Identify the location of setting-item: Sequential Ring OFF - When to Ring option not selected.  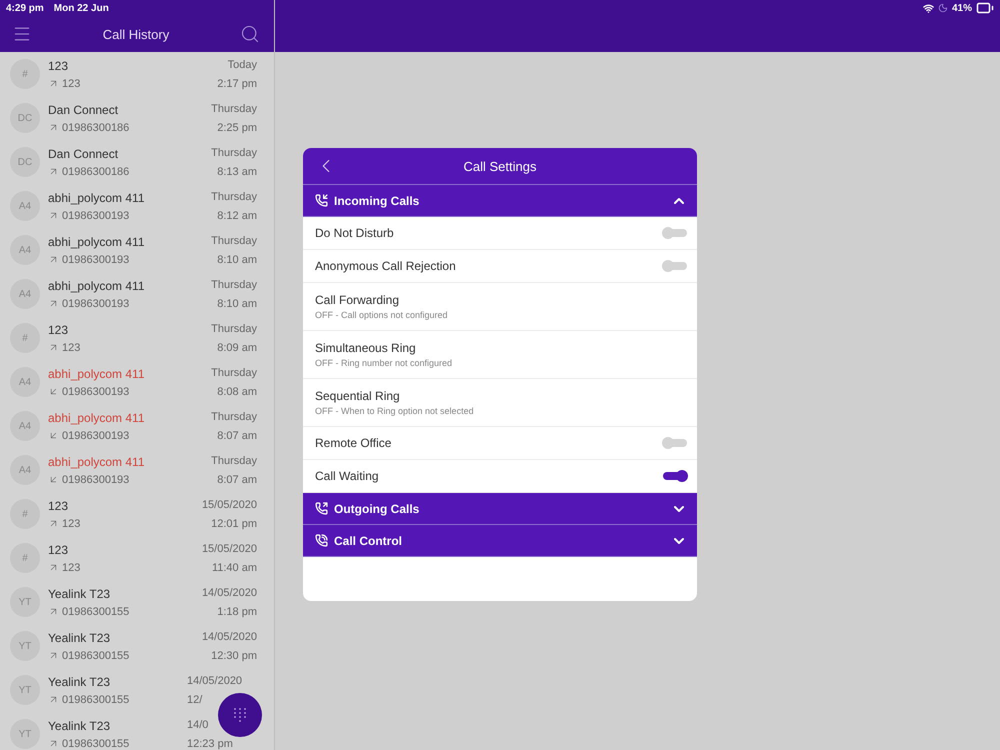
(500, 403).